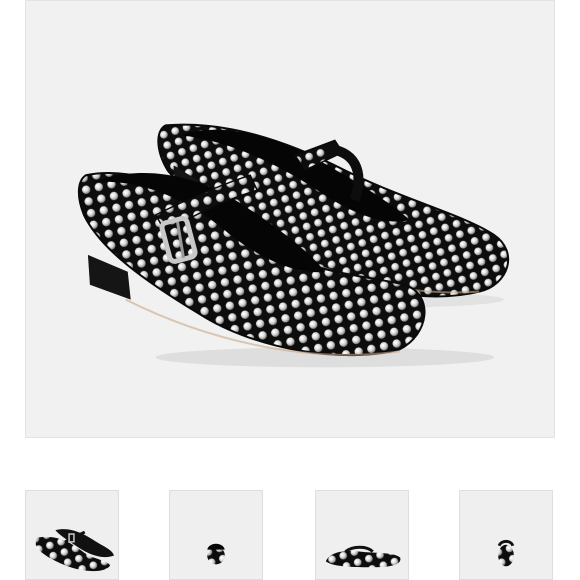  I want to click on thumbnail-pair-angle, so click(72, 535).